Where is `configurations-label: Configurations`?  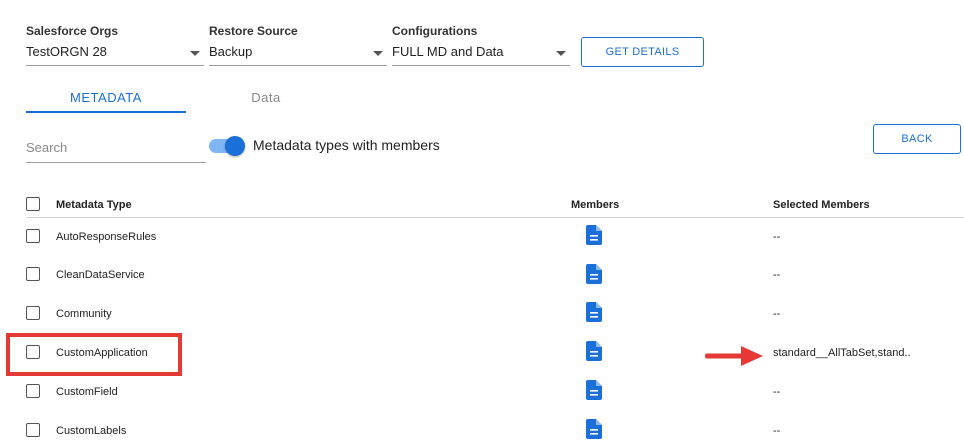
configurations-label: Configurations is located at coordinates (435, 31).